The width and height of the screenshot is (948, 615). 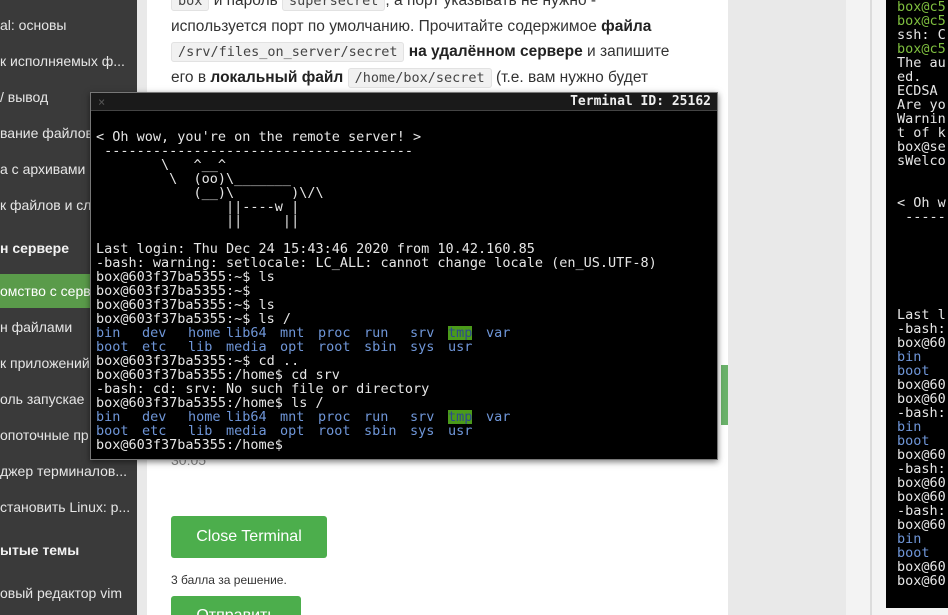 What do you see at coordinates (249, 537) in the screenshot?
I see `close-terminal-button: Close Terminal` at bounding box center [249, 537].